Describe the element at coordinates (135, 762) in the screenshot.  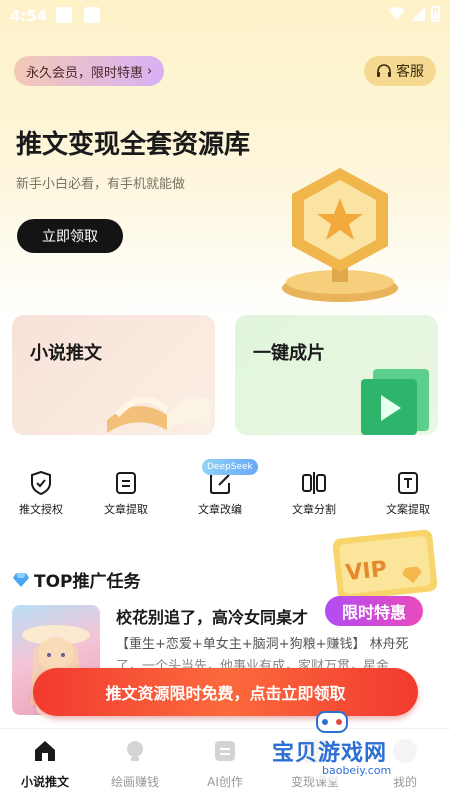
I see `tab-painting-earn: 绘画赚钱` at that location.